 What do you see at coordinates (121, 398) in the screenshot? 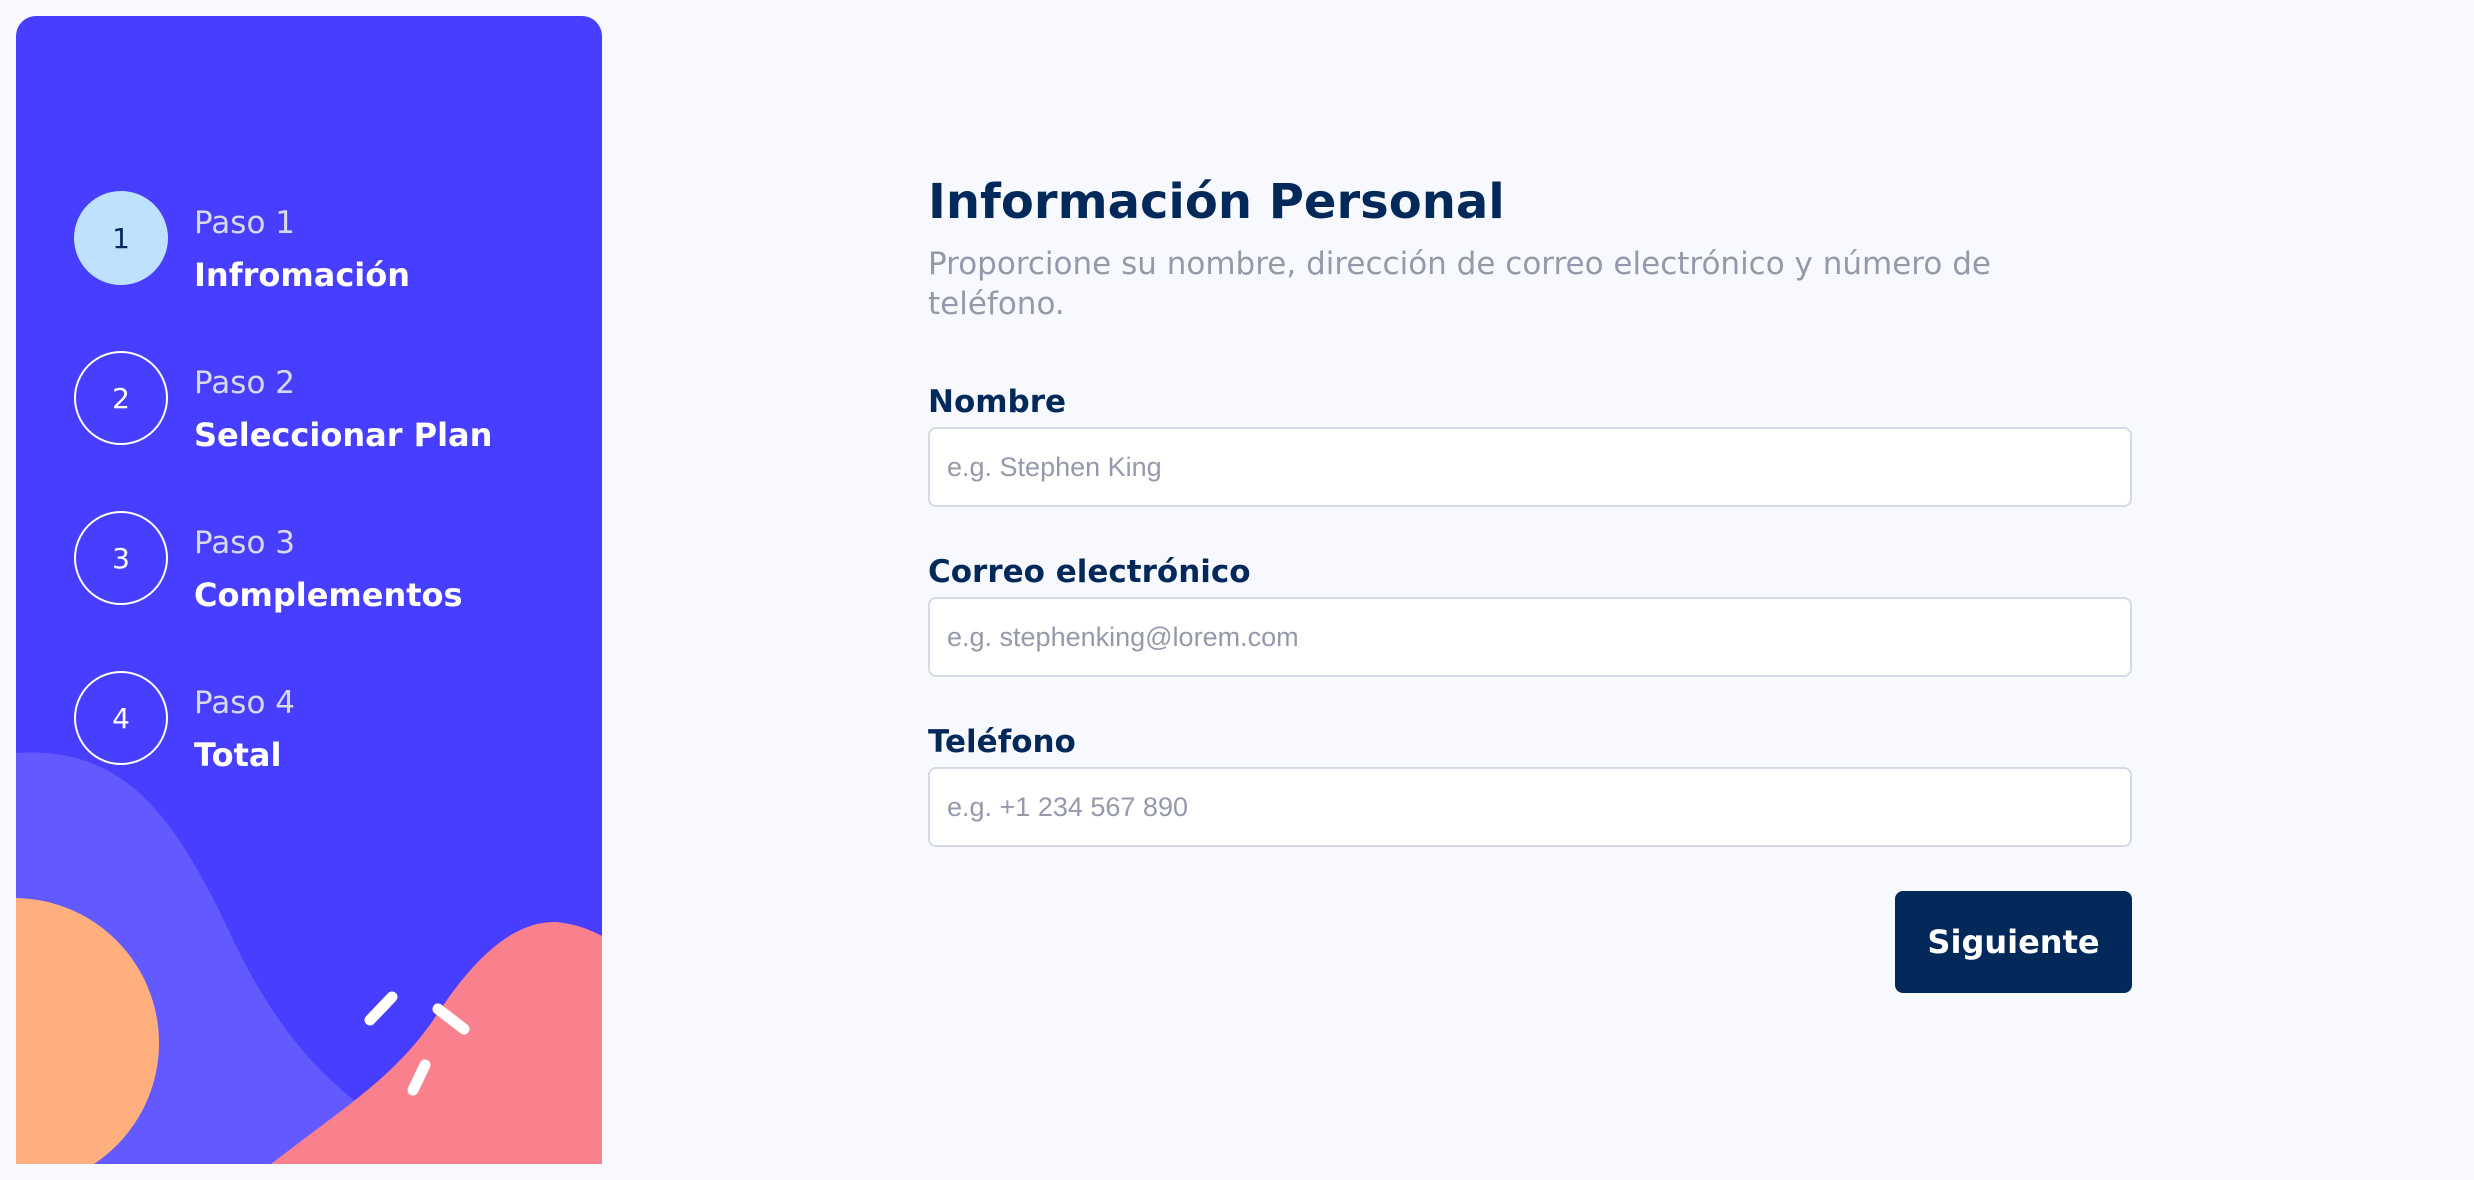
I see `step-number-circle: 2` at bounding box center [121, 398].